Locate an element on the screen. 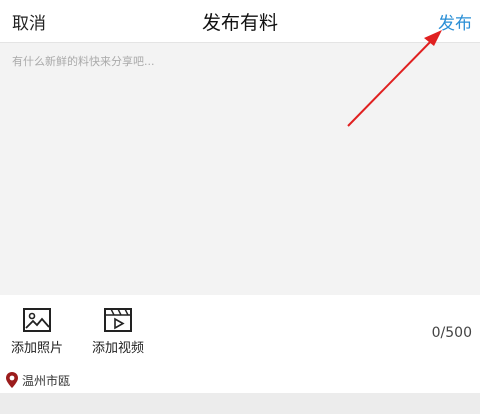  publish-button: 发布 is located at coordinates (455, 21).